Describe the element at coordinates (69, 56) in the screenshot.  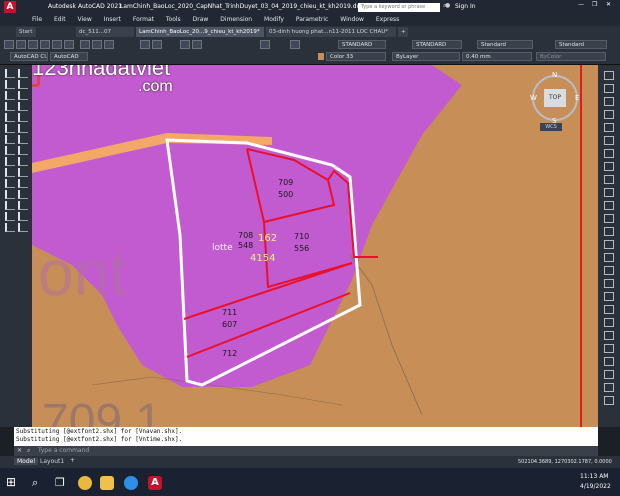
I see `workspace-select-2: AutoCAD` at that location.